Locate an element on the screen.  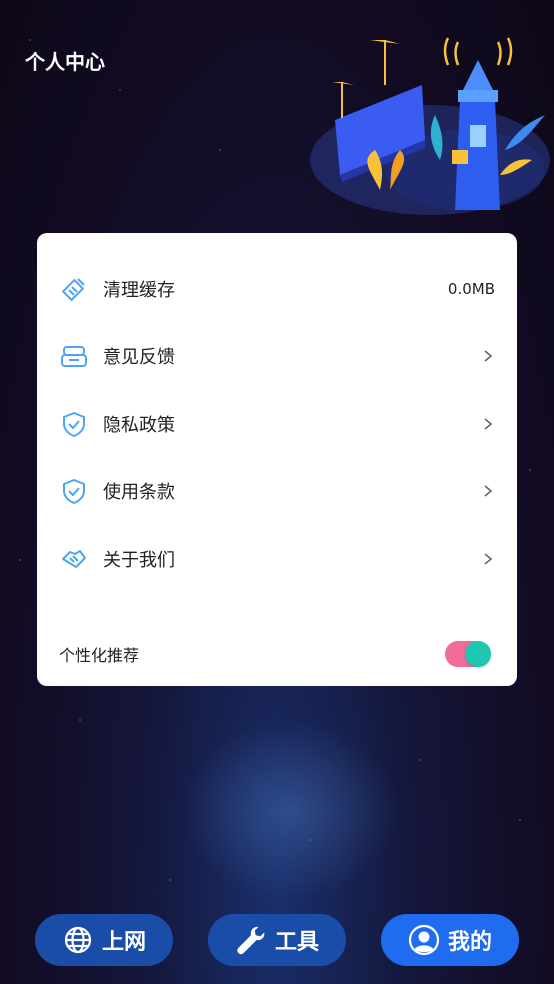
menu-label: 清理缓存 is located at coordinates (139, 290).